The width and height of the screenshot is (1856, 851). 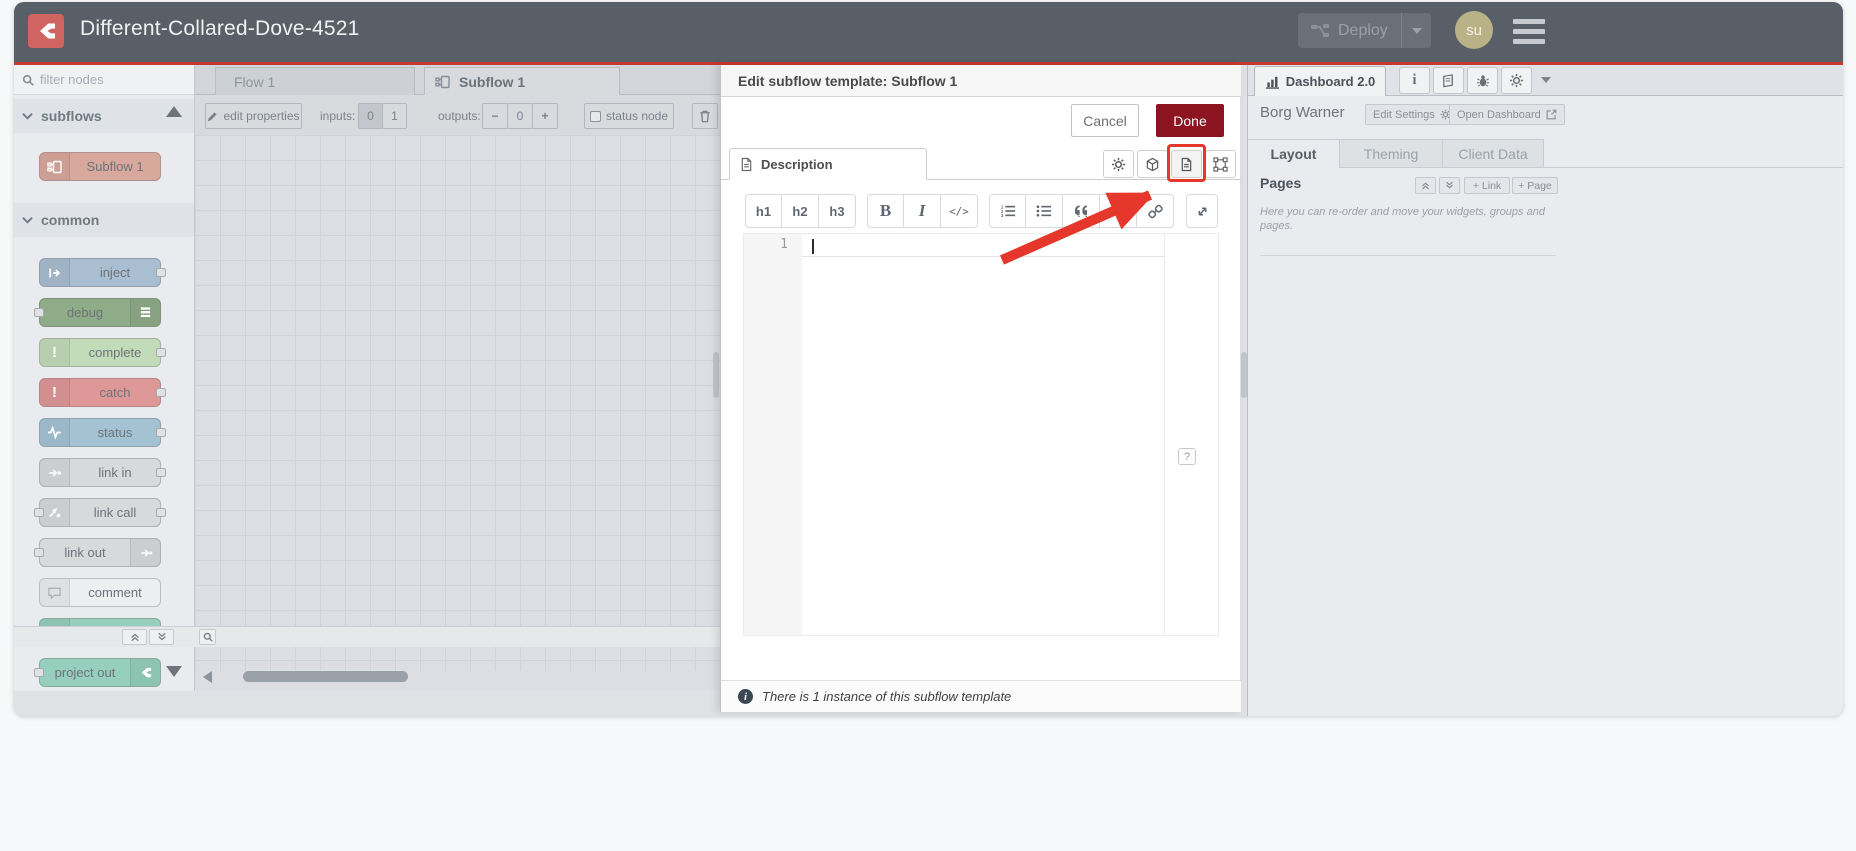 I want to click on palette-filter: filter nodes, so click(x=104, y=80).